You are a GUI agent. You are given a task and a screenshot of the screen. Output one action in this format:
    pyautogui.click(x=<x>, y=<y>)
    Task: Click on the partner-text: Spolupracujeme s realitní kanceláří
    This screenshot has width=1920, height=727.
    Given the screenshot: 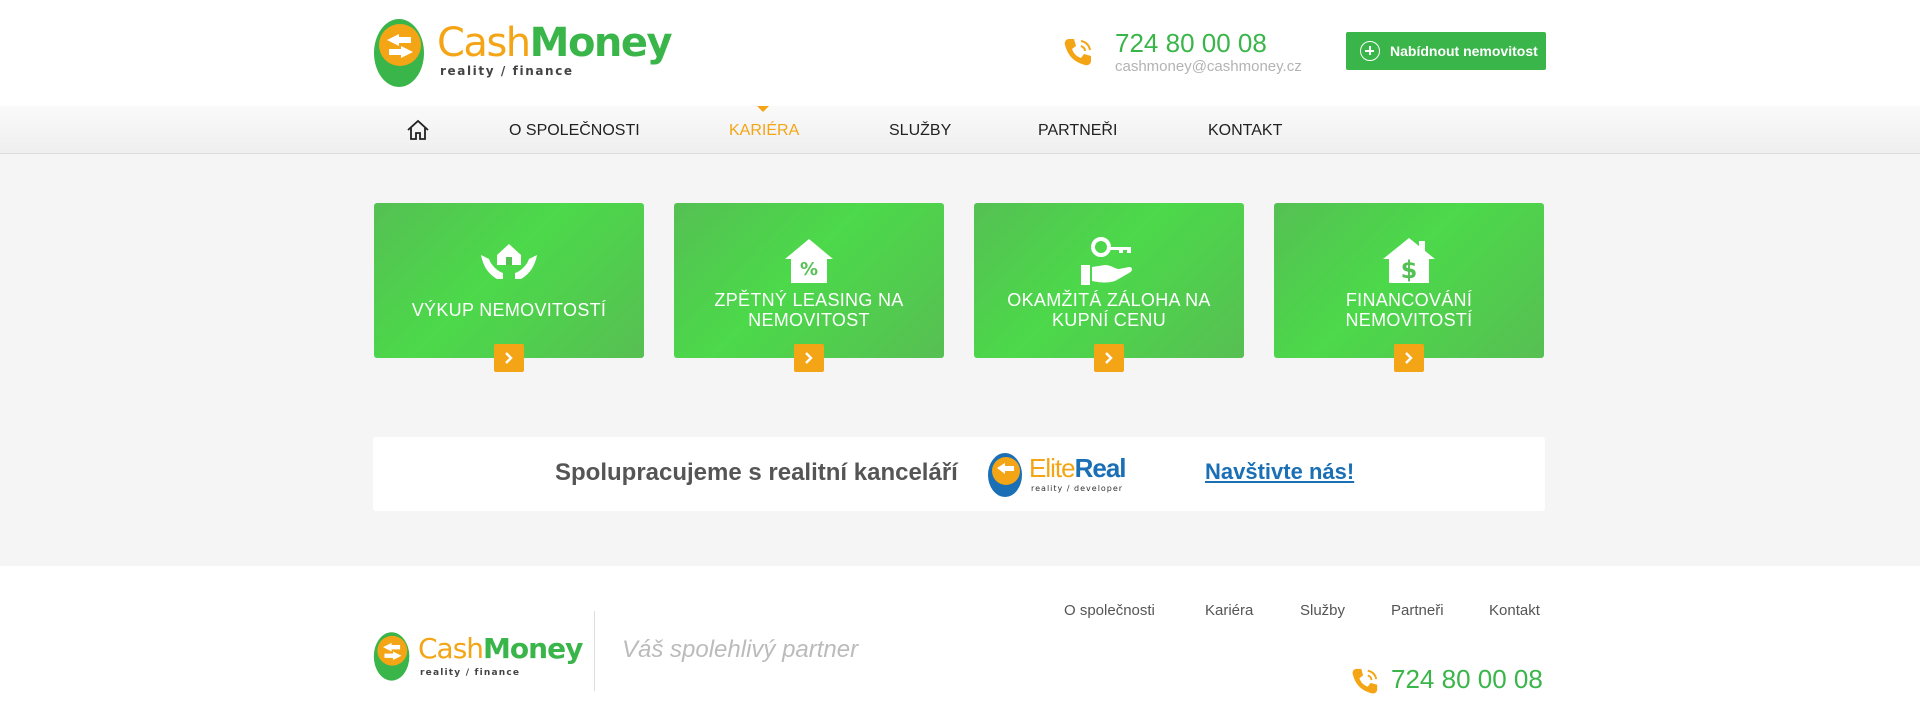 What is the action you would take?
    pyautogui.click(x=756, y=472)
    